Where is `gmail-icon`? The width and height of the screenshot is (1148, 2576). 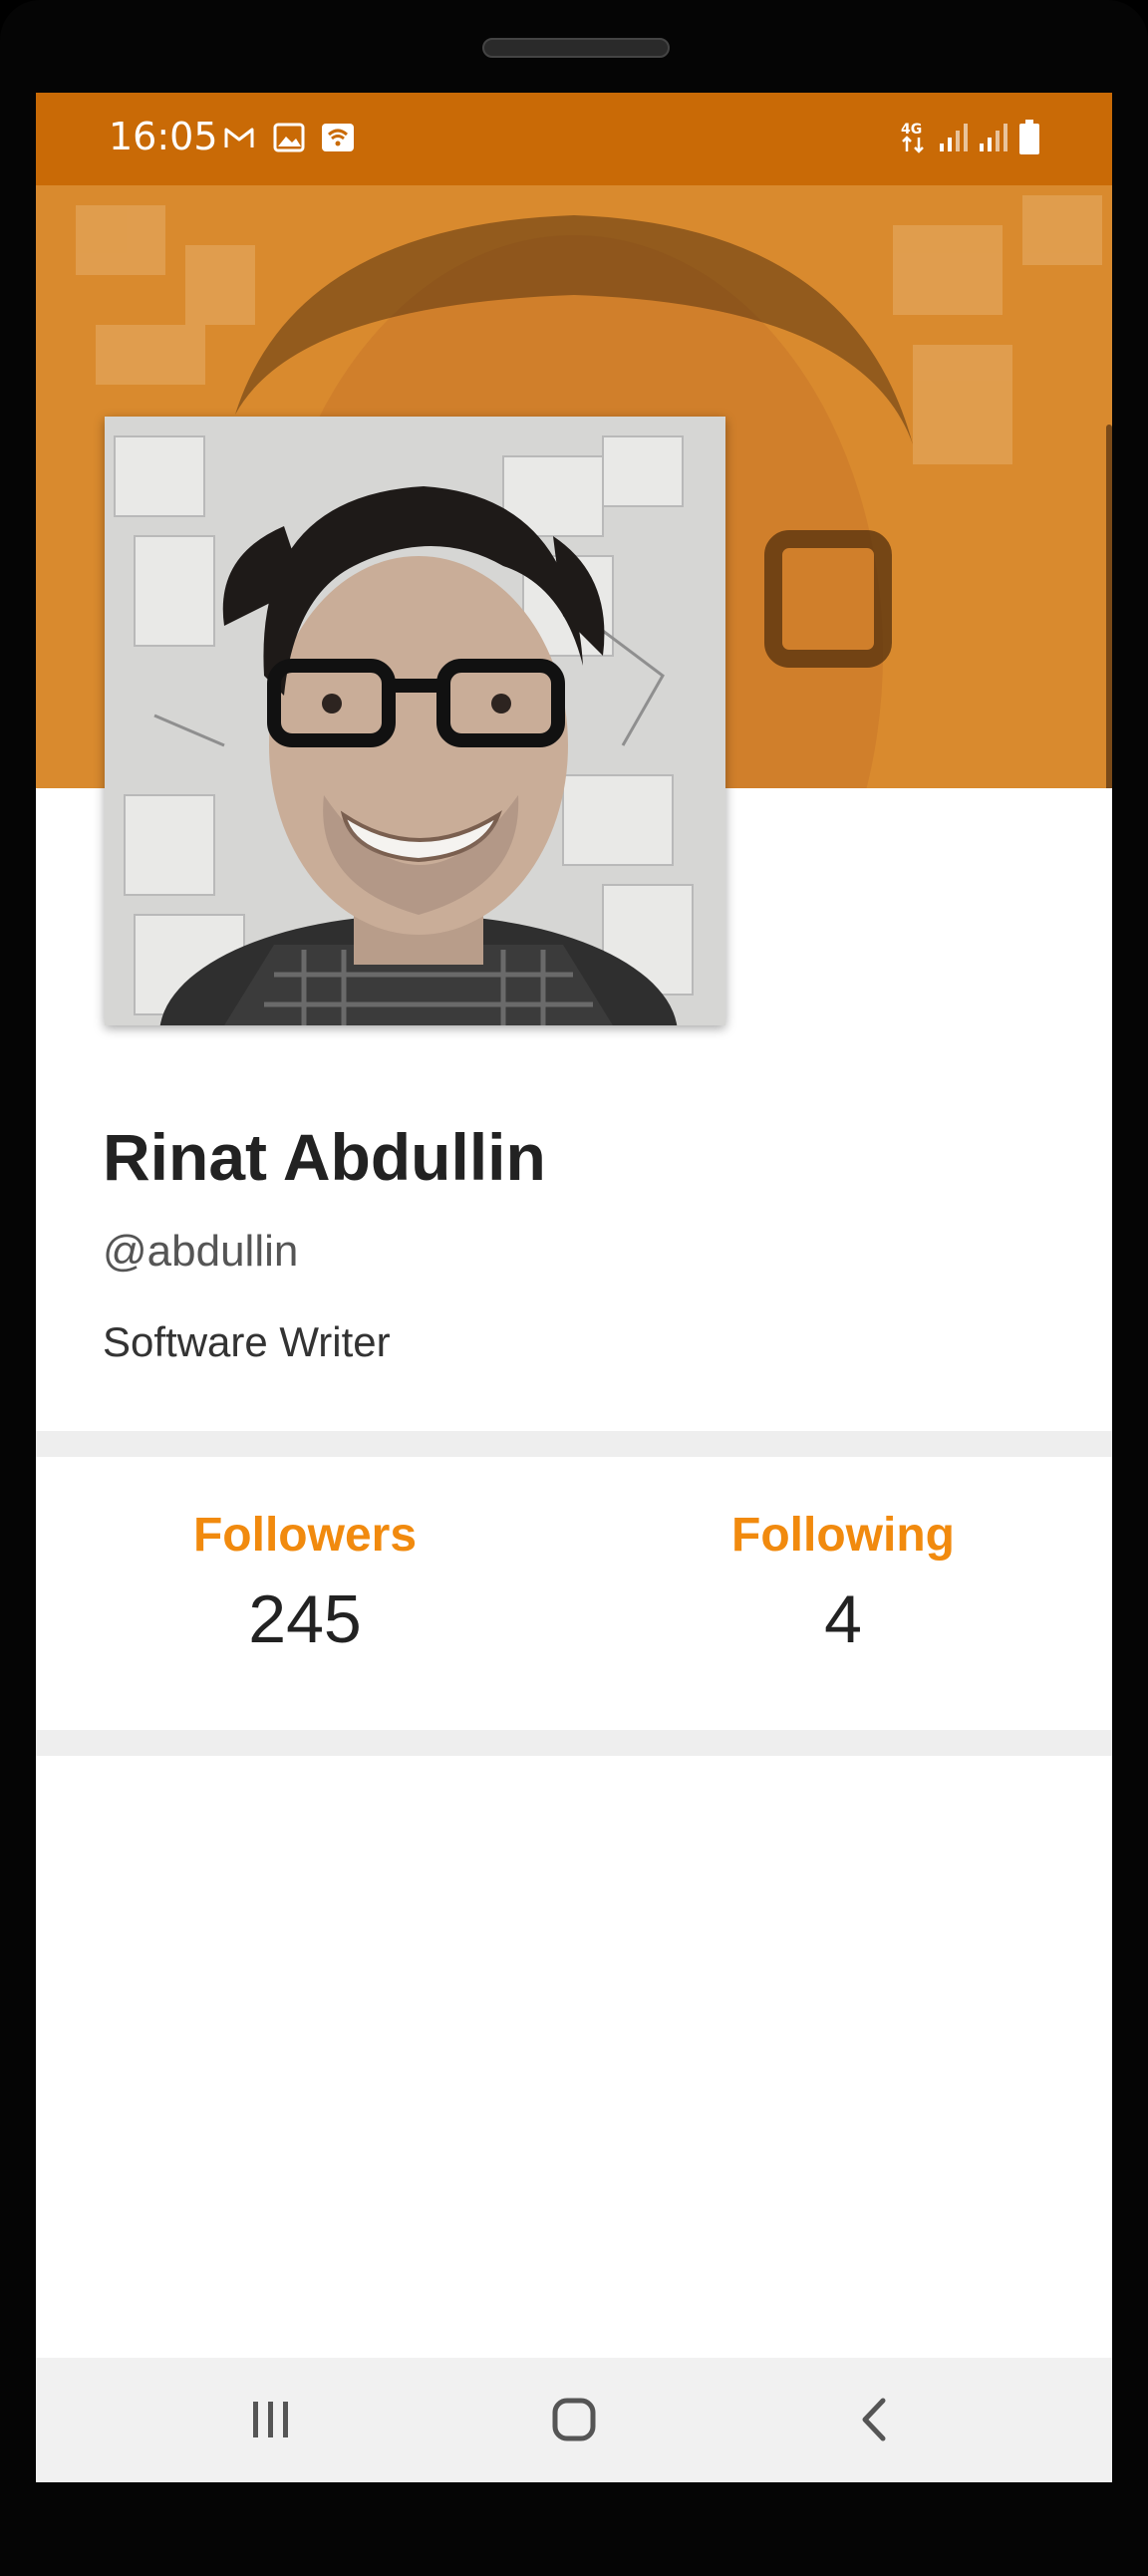 gmail-icon is located at coordinates (239, 137).